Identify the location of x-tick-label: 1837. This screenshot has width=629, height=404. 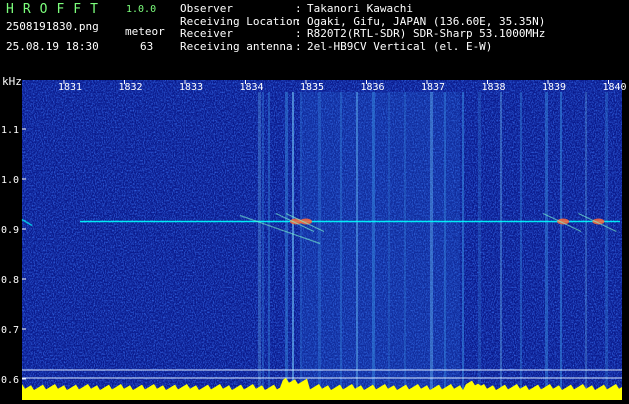
(433, 87).